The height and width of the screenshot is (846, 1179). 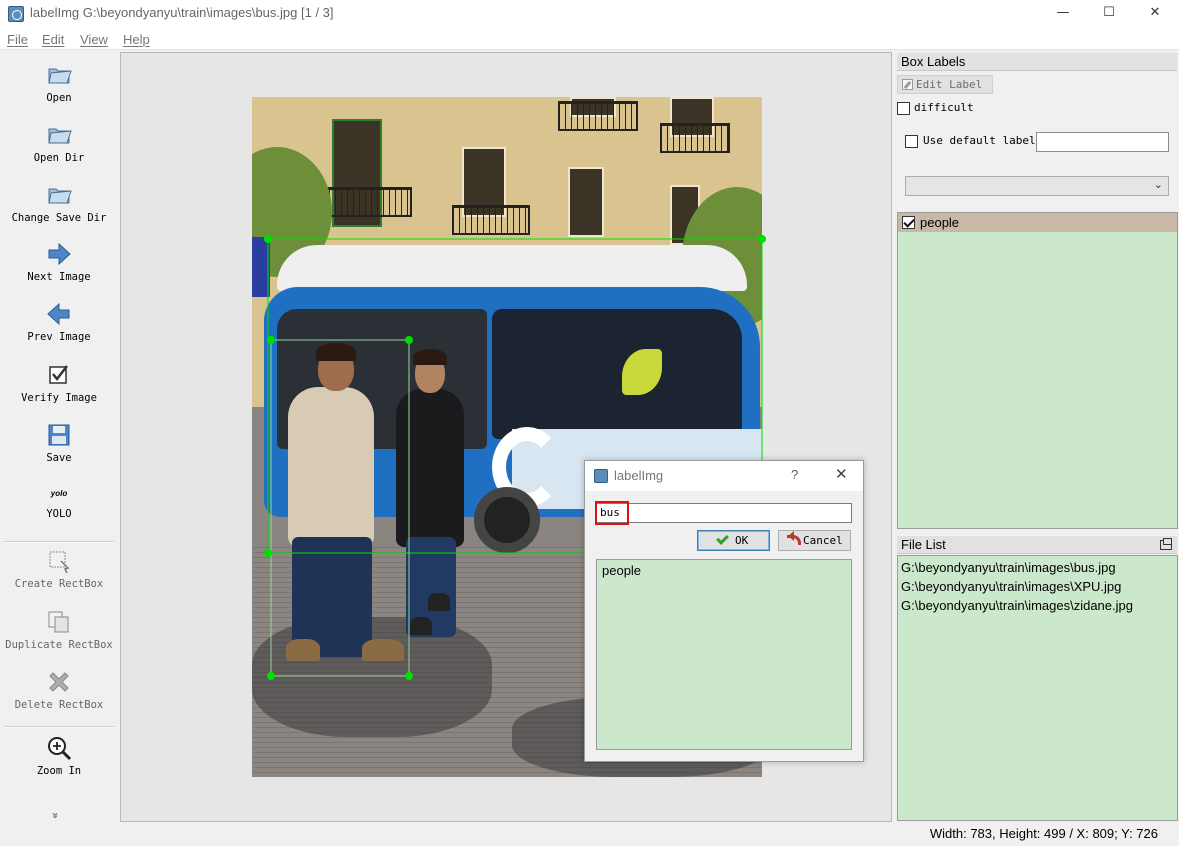 I want to click on delete-rectbox-button: Delete RectBox, so click(x=59, y=689).